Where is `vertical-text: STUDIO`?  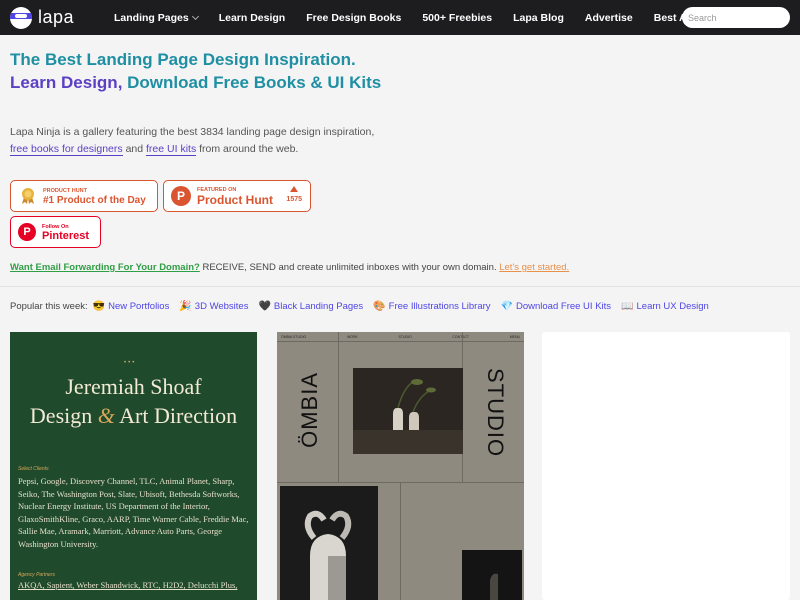
vertical-text: STUDIO is located at coordinates (495, 413).